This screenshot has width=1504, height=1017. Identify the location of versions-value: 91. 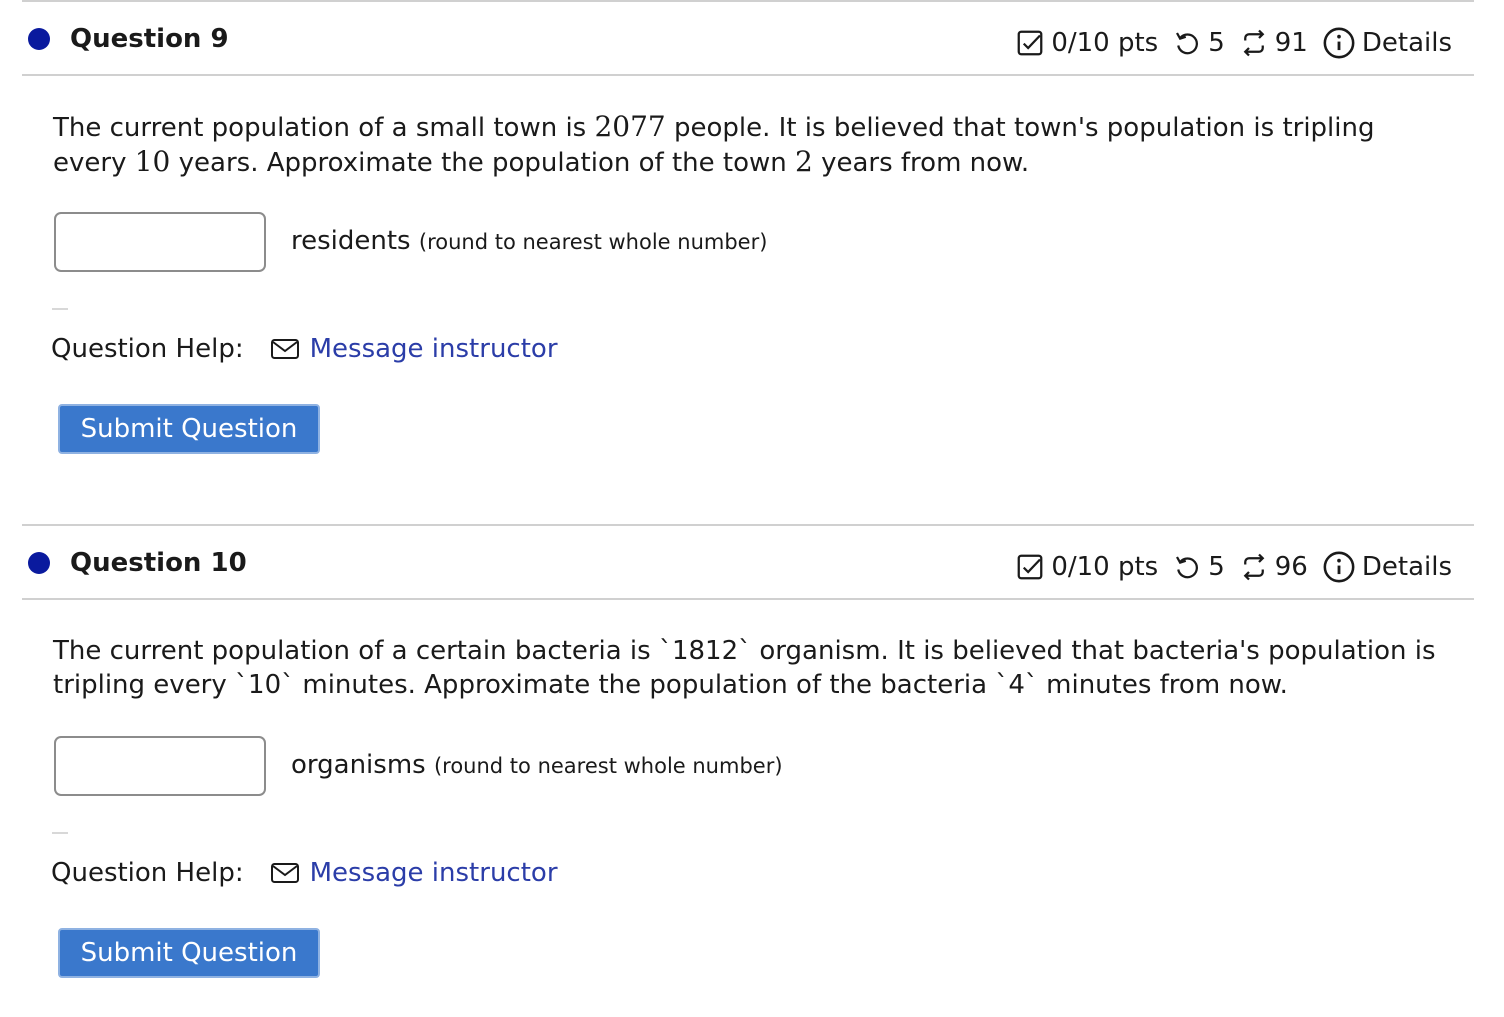
(1291, 43).